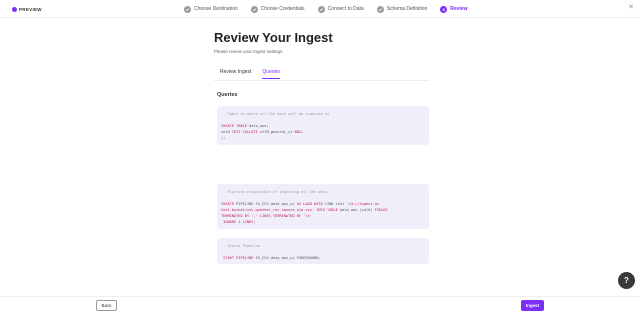 The width and height of the screenshot is (640, 314). I want to click on step-label: Choose Destination, so click(216, 9).